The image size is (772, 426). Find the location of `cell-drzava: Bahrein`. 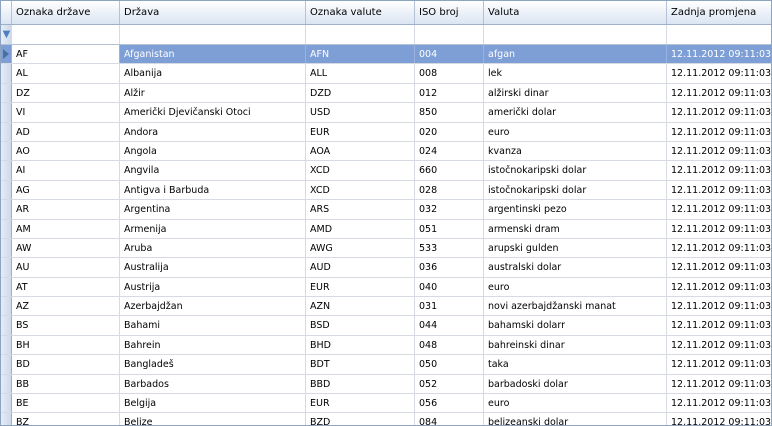

cell-drzava: Bahrein is located at coordinates (213, 345).